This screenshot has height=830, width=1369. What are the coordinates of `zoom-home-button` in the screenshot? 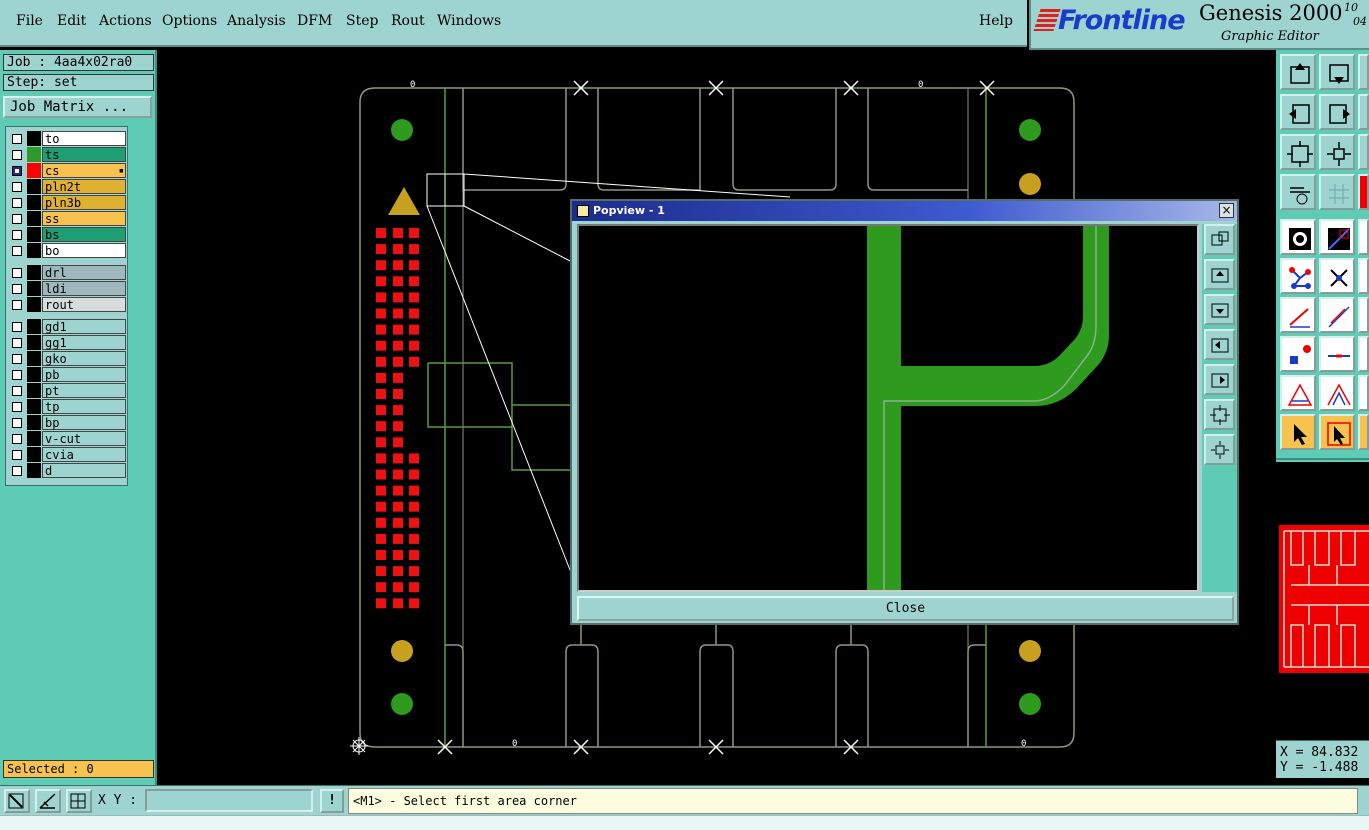 It's located at (1337, 152).